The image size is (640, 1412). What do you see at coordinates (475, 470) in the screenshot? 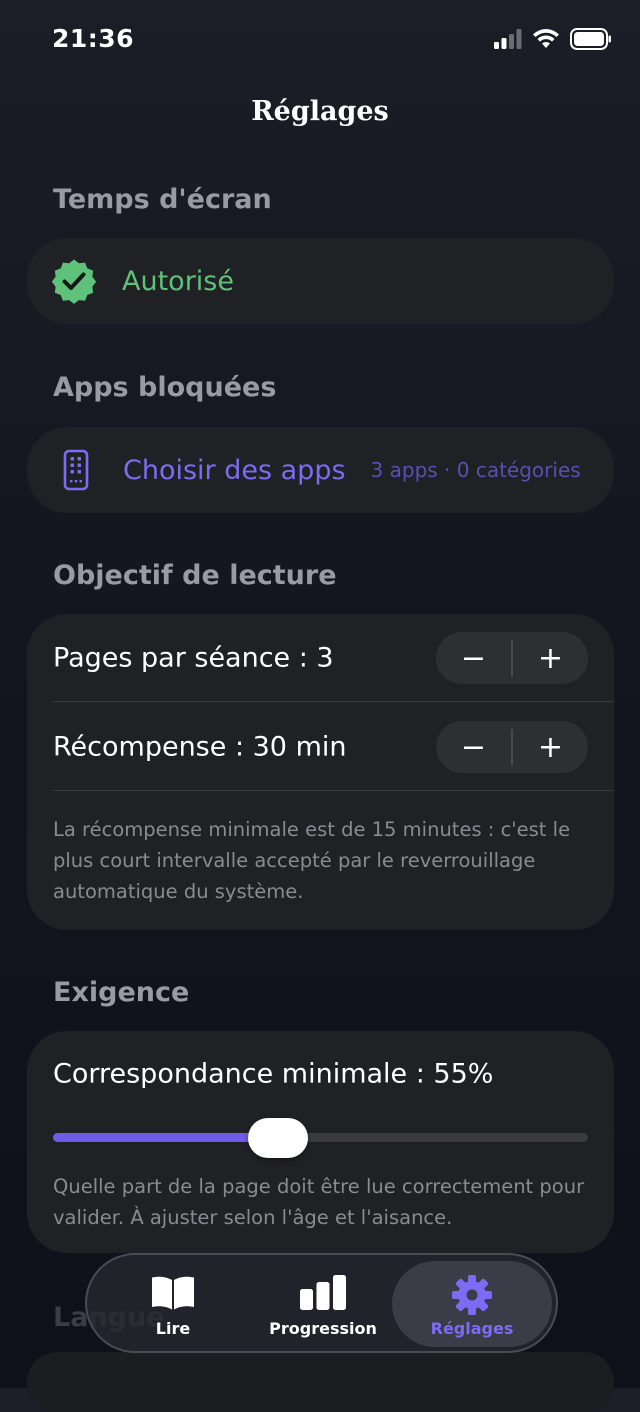
I see `apps-selection-summary: 3 apps · 0 catégories` at bounding box center [475, 470].